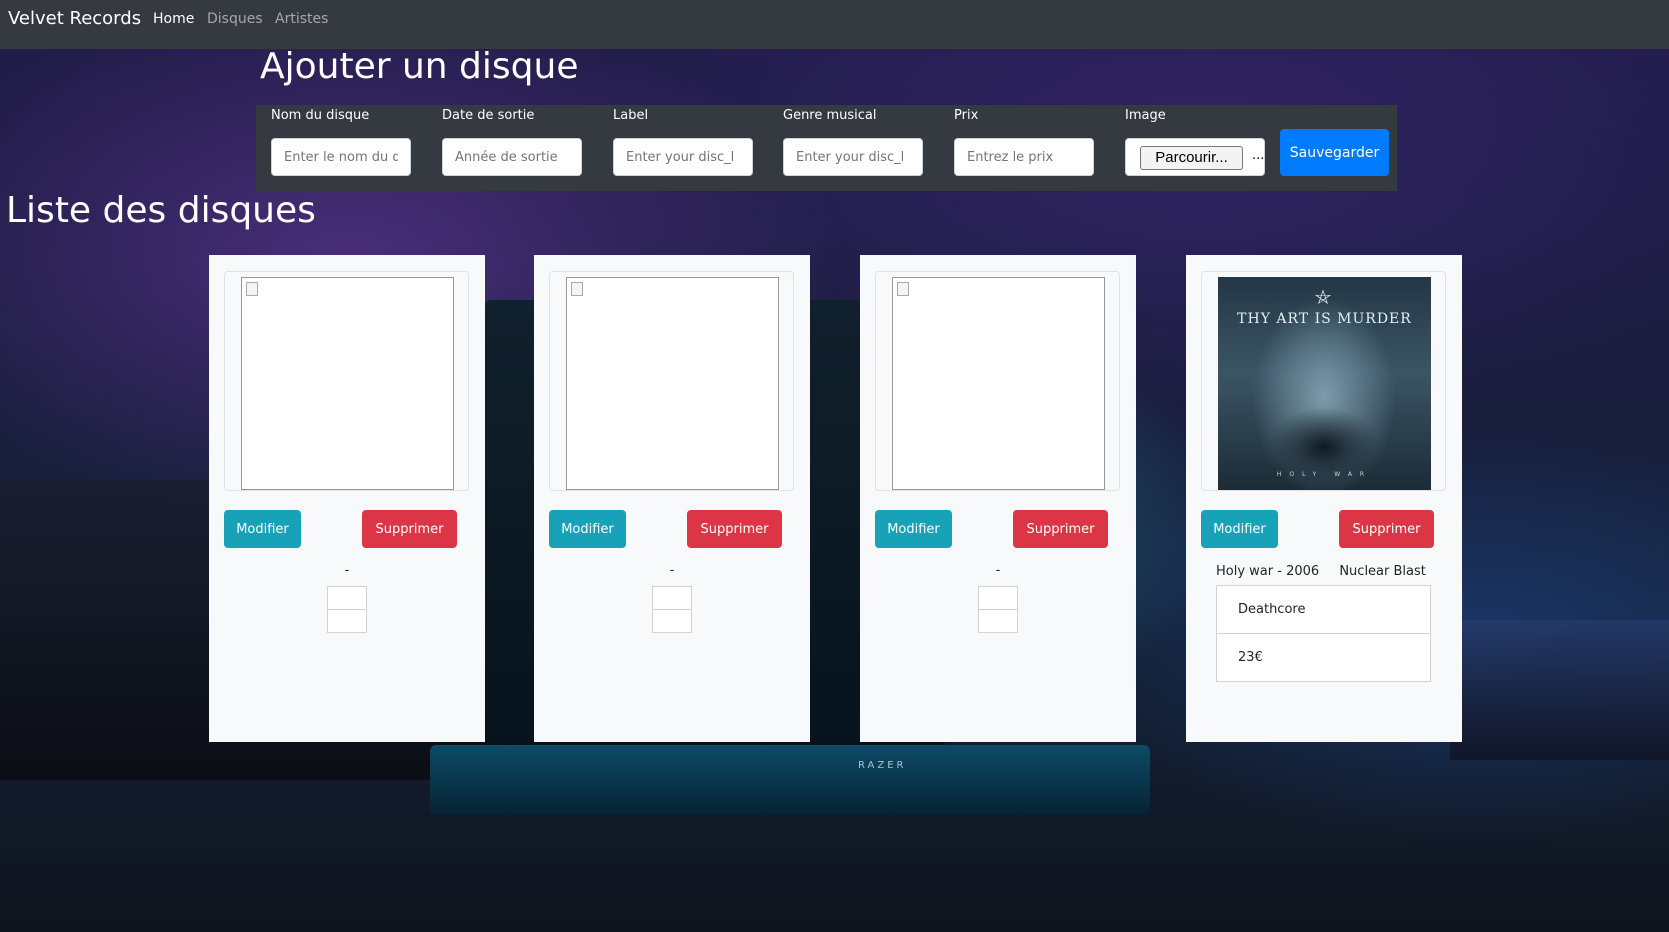  I want to click on field-release-date-label: Date de sortie, so click(488, 115).